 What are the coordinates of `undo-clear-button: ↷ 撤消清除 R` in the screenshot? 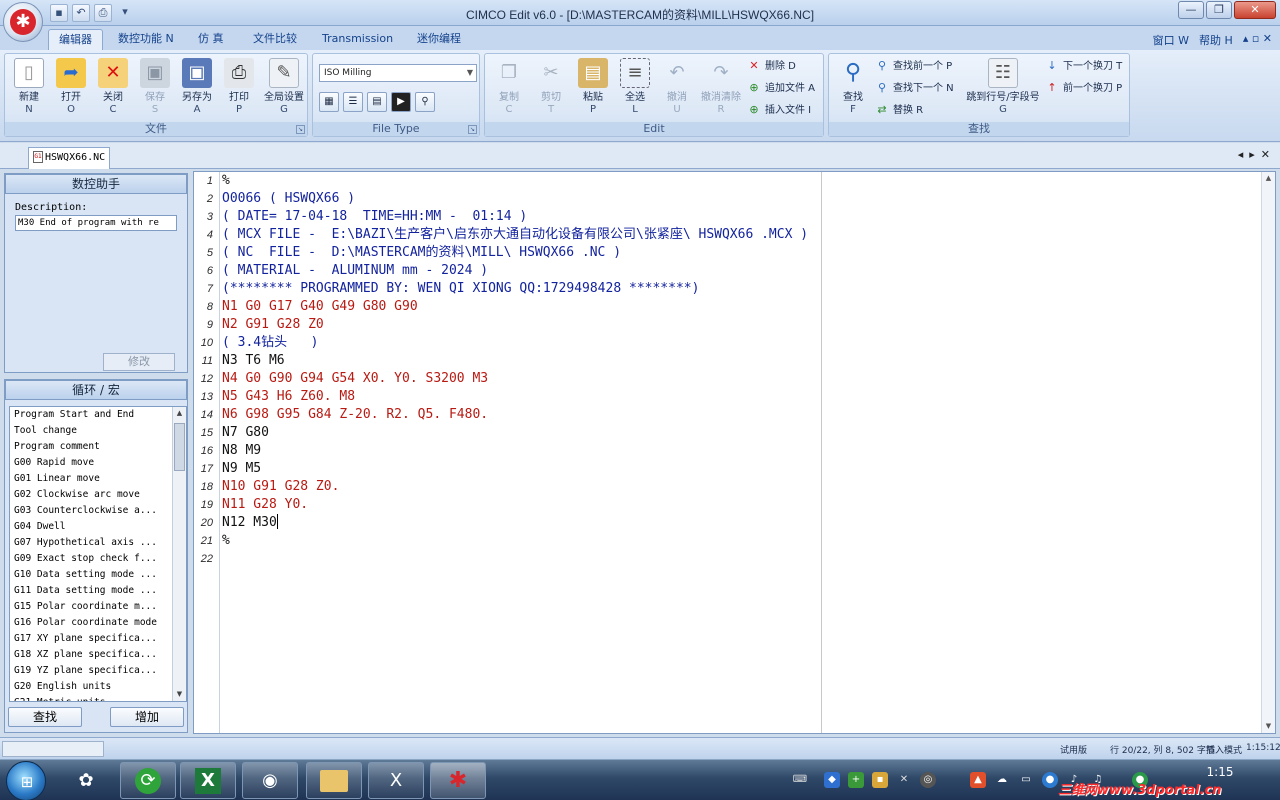 It's located at (721, 87).